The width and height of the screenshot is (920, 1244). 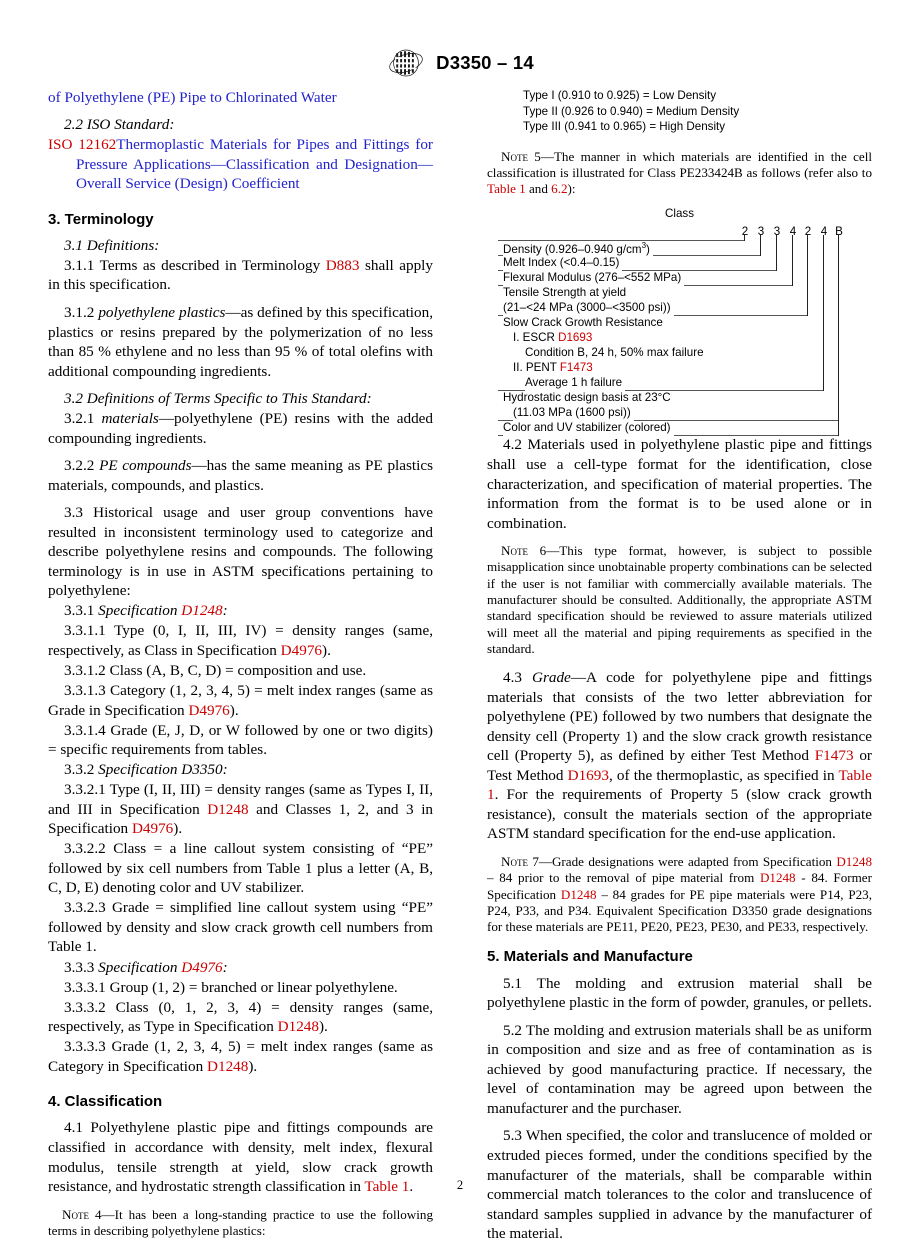 What do you see at coordinates (575, 384) in the screenshot?
I see `diagram-row-pent-average: Average 1 h failure` at bounding box center [575, 384].